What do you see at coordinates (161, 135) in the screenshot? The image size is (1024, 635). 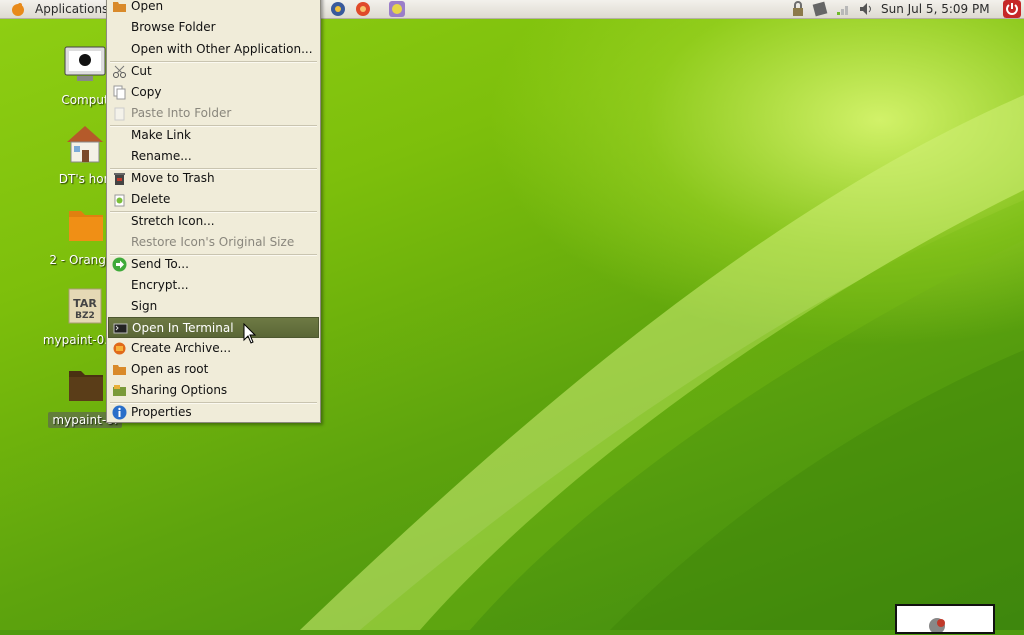 I see `menu-item-label: Make Link` at bounding box center [161, 135].